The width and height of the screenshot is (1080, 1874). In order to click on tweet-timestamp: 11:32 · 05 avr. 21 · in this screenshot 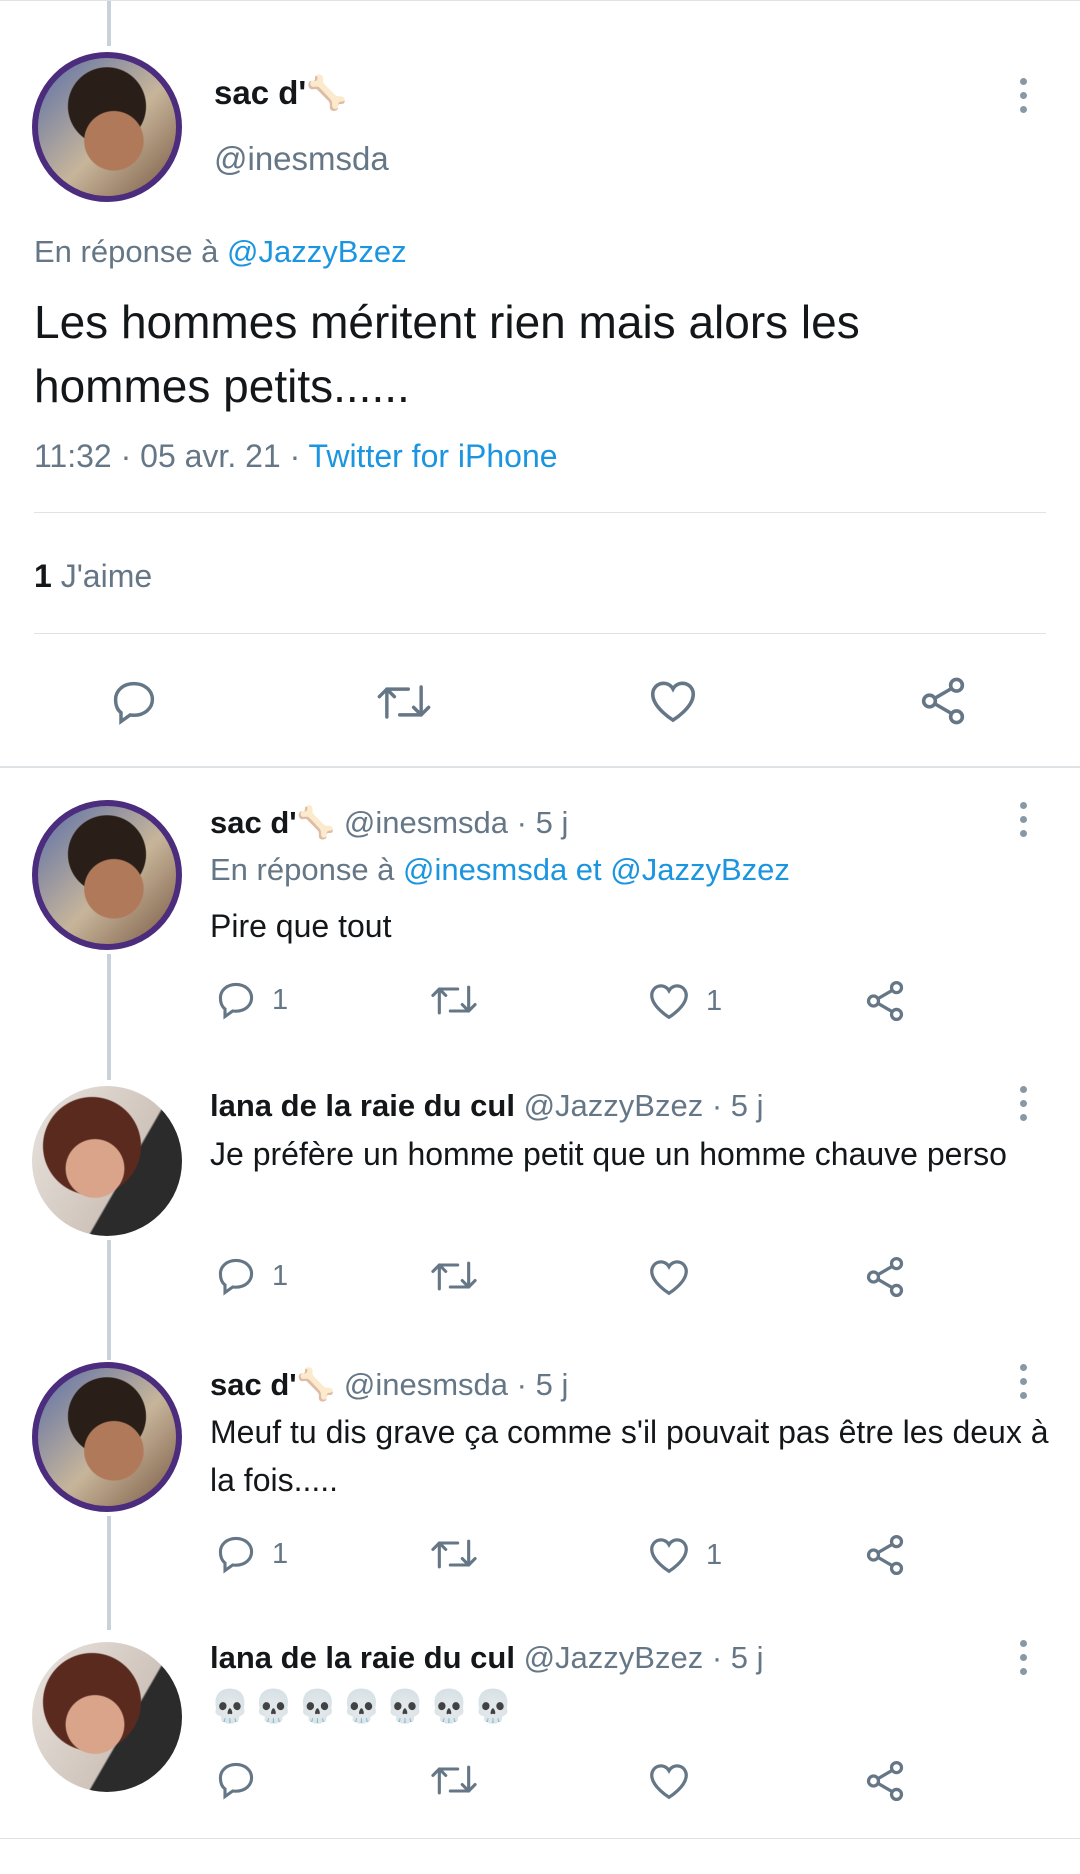, I will do `click(167, 456)`.